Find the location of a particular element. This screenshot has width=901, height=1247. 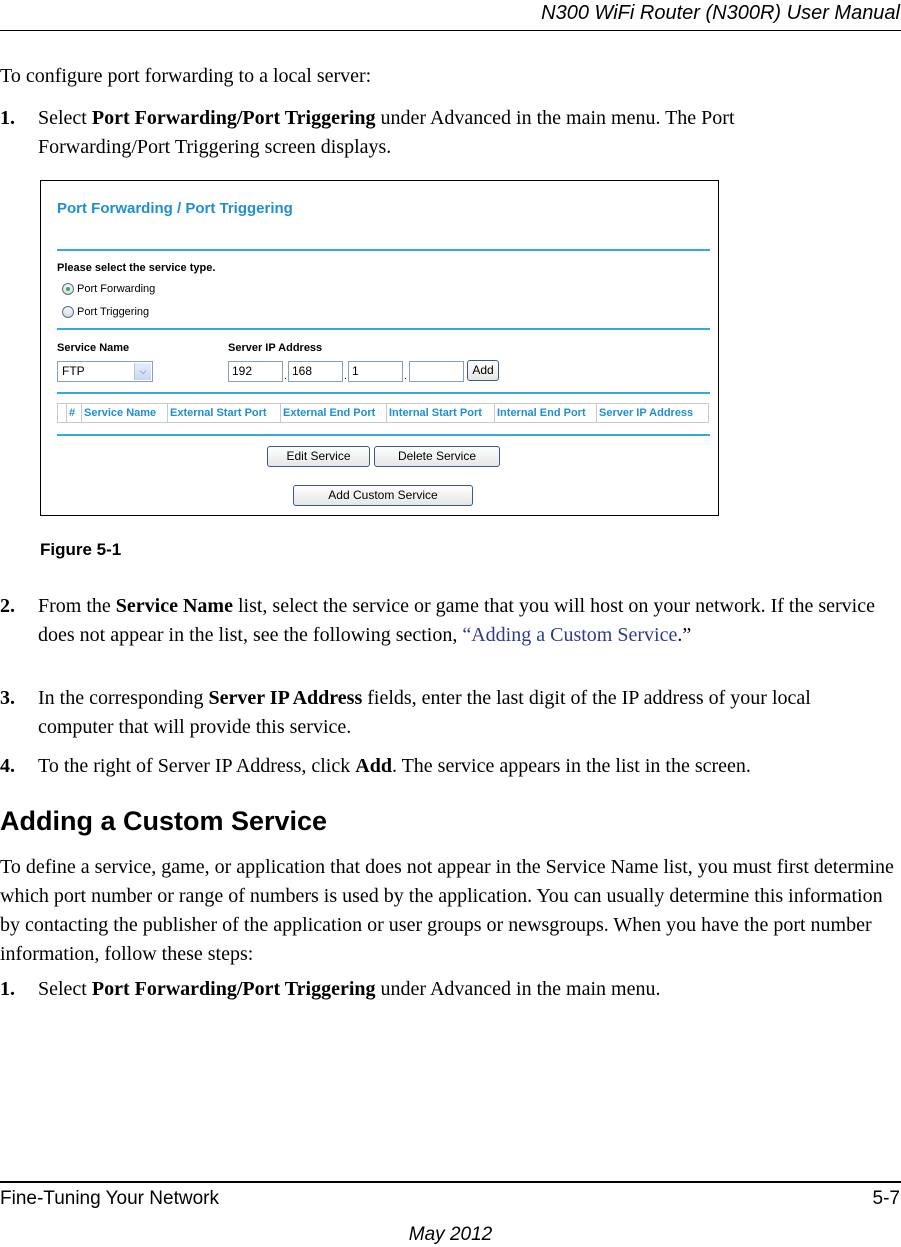

radio-unchecked-icon is located at coordinates (68, 312).